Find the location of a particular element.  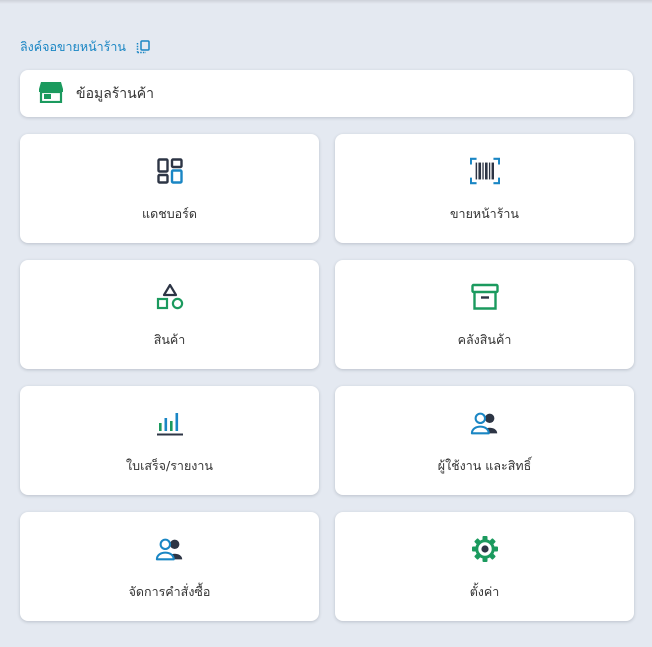

tile-label: จัดการคำสั่งซื้อ is located at coordinates (169, 591).